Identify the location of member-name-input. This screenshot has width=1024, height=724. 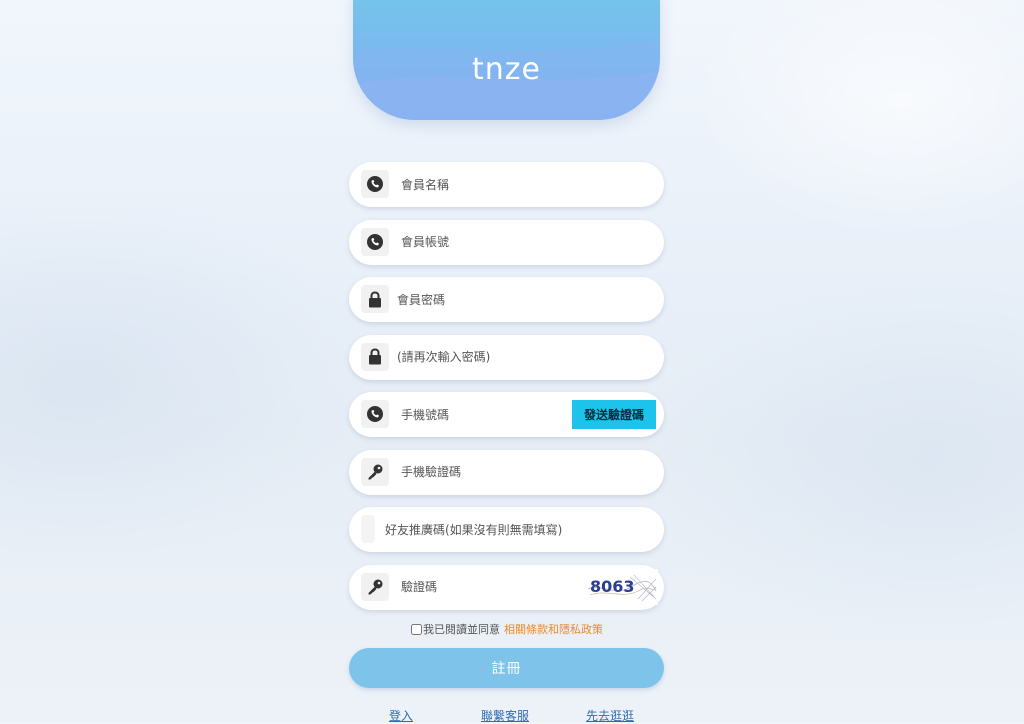
(501, 184).